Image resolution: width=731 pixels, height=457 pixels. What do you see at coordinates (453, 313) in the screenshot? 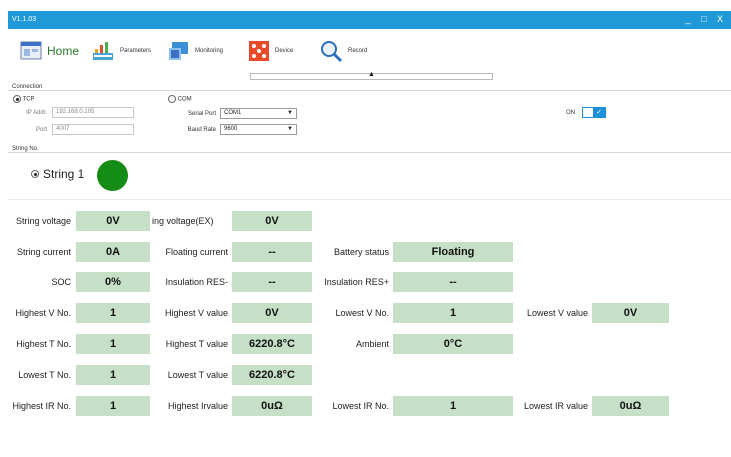
I see `lowest-v-no-value: 1` at bounding box center [453, 313].